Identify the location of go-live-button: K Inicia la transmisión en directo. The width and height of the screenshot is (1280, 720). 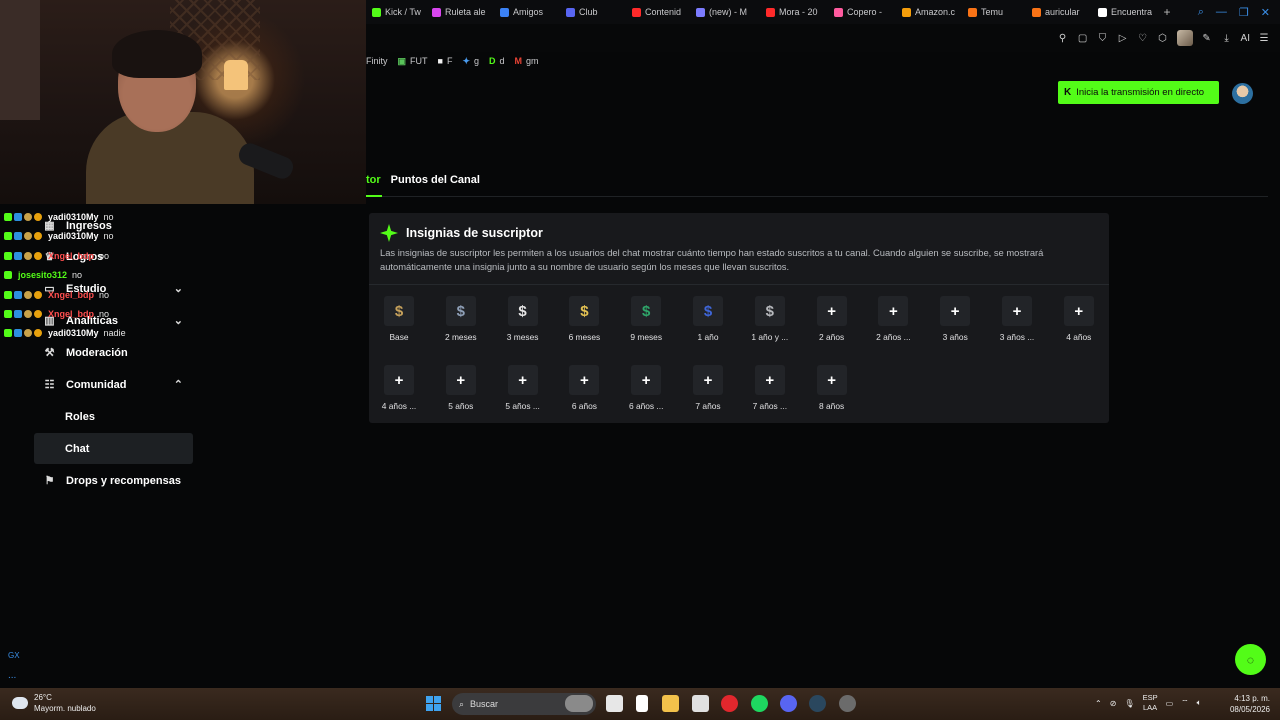
(1138, 92).